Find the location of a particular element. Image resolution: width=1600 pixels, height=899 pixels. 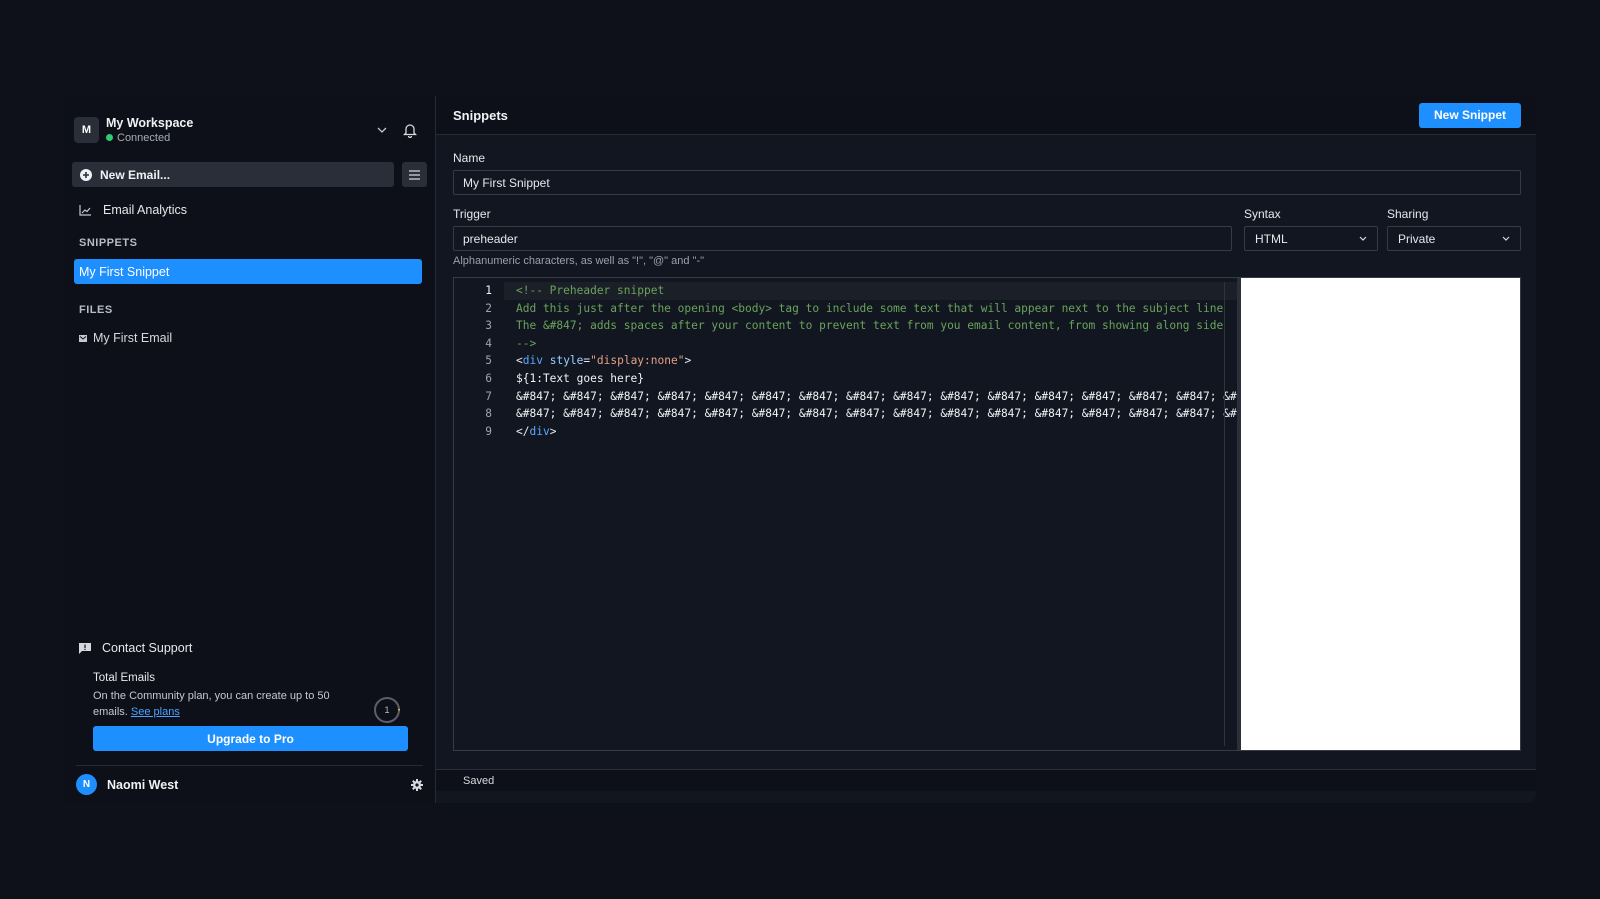

syntax-value: HTML is located at coordinates (1271, 238).